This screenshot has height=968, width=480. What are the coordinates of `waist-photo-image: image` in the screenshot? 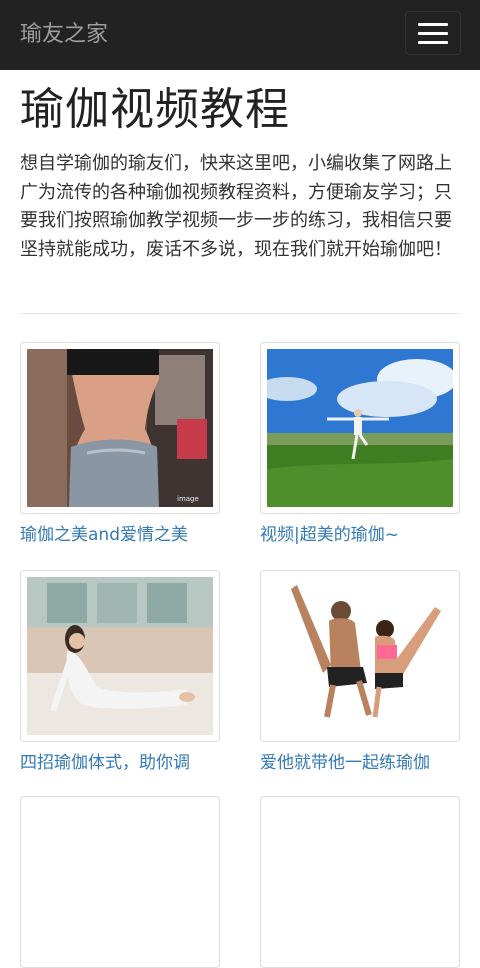 It's located at (120, 428).